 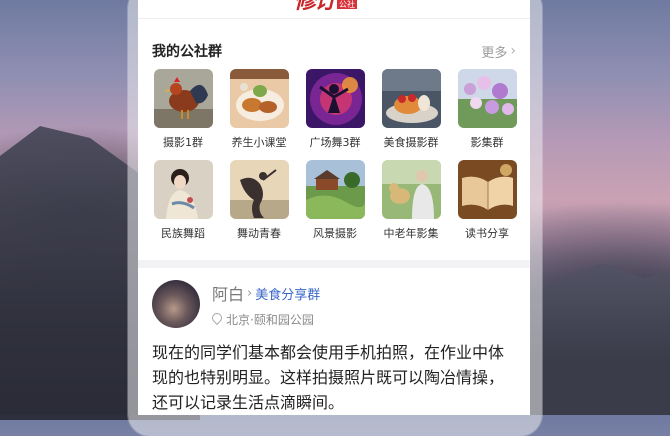 I want to click on group-label: 舞动青春, so click(x=259, y=233).